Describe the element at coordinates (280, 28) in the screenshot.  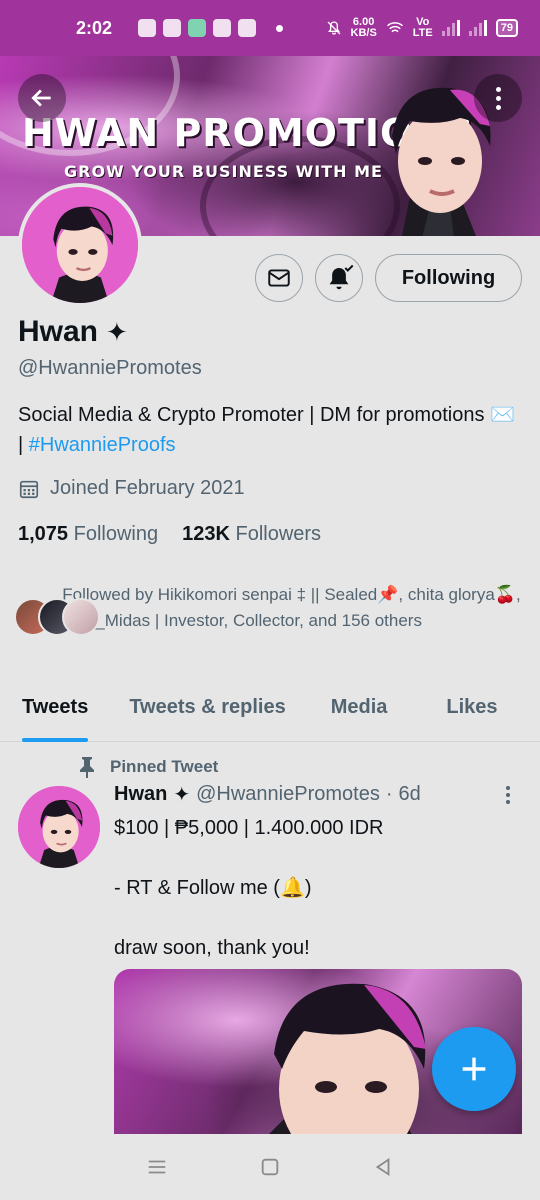
I see `more-notifications-dot-icon` at that location.